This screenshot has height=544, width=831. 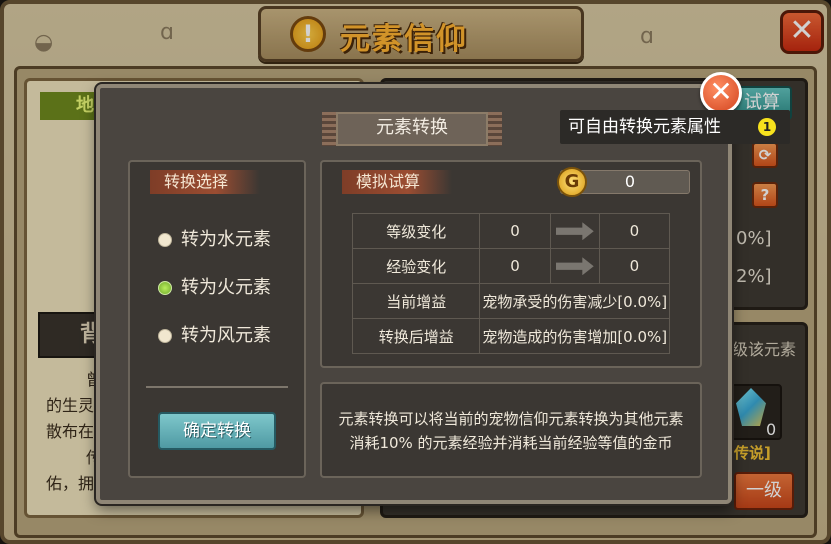 I want to click on option-water-label: 转为水元素, so click(x=226, y=240).